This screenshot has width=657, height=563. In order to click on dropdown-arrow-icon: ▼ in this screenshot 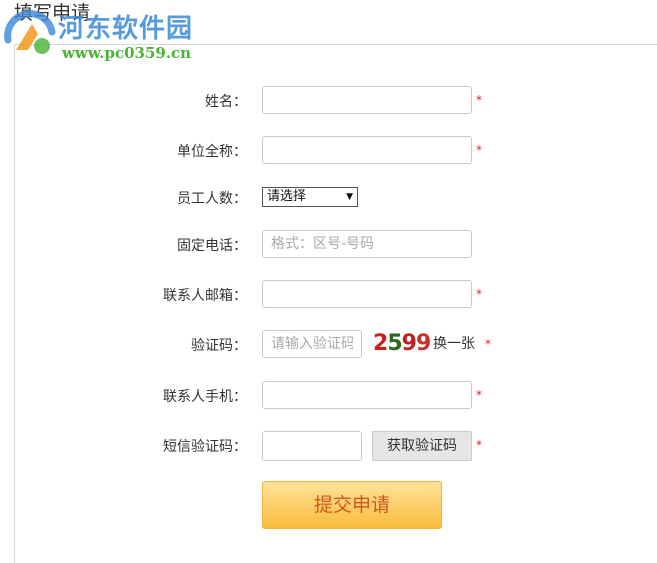, I will do `click(349, 197)`.